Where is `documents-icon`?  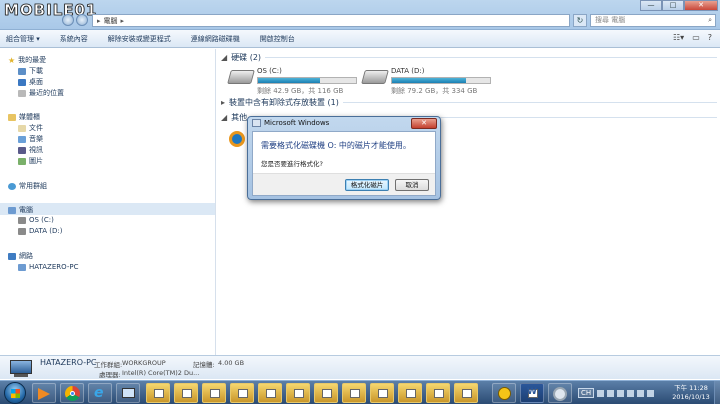
documents-icon is located at coordinates (22, 128).